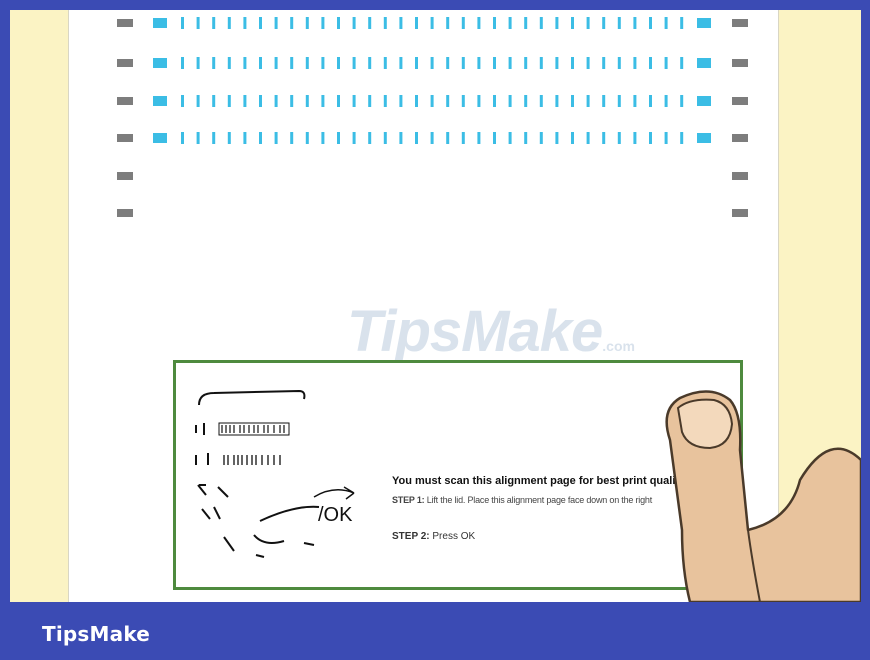 The height and width of the screenshot is (660, 870). Describe the element at coordinates (96, 634) in the screenshot. I see `brand-name: TipsMake` at that location.